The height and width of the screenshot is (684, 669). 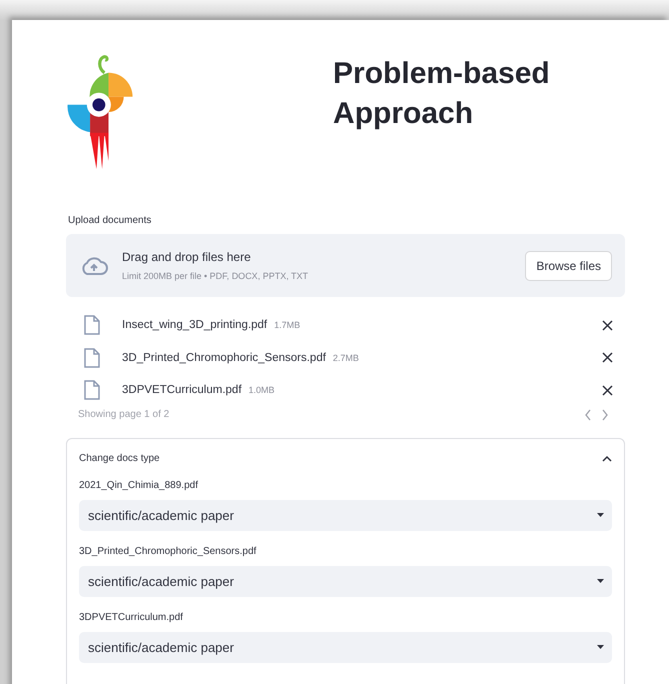 I want to click on file-size: 2.7MB, so click(x=345, y=357).